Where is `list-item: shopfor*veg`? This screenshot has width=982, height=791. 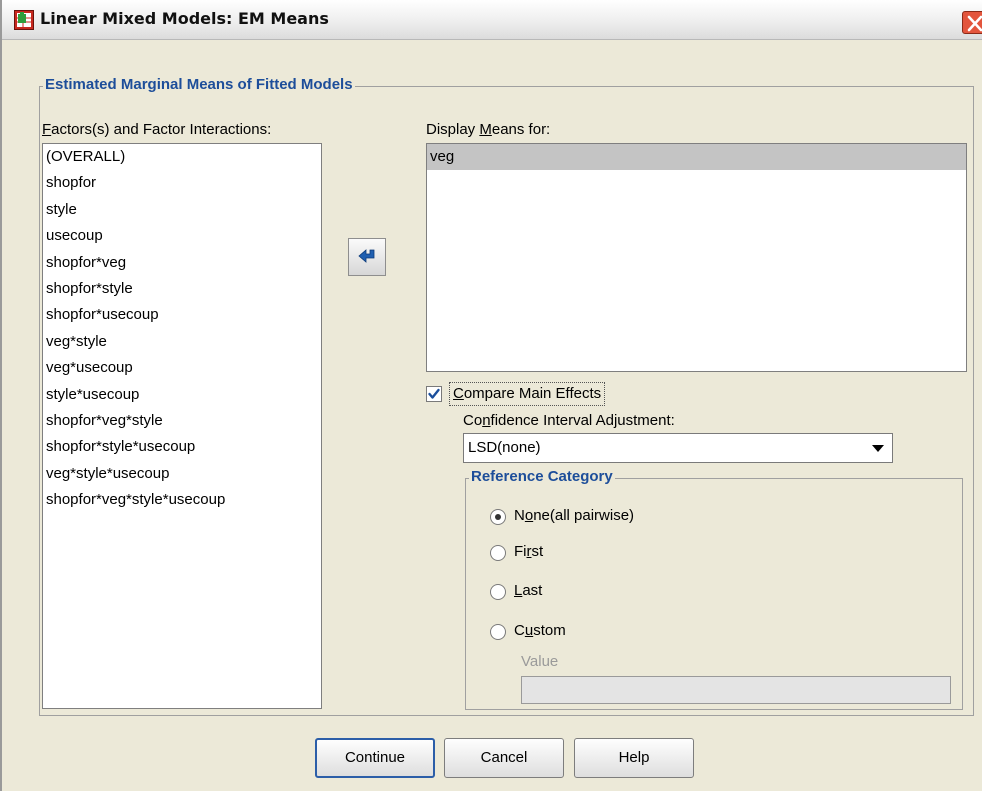
list-item: shopfor*veg is located at coordinates (182, 263).